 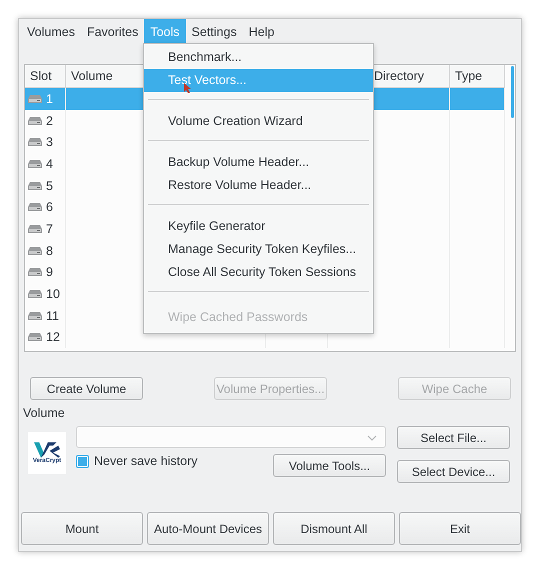 What do you see at coordinates (49, 163) in the screenshot?
I see `slot-number: 4` at bounding box center [49, 163].